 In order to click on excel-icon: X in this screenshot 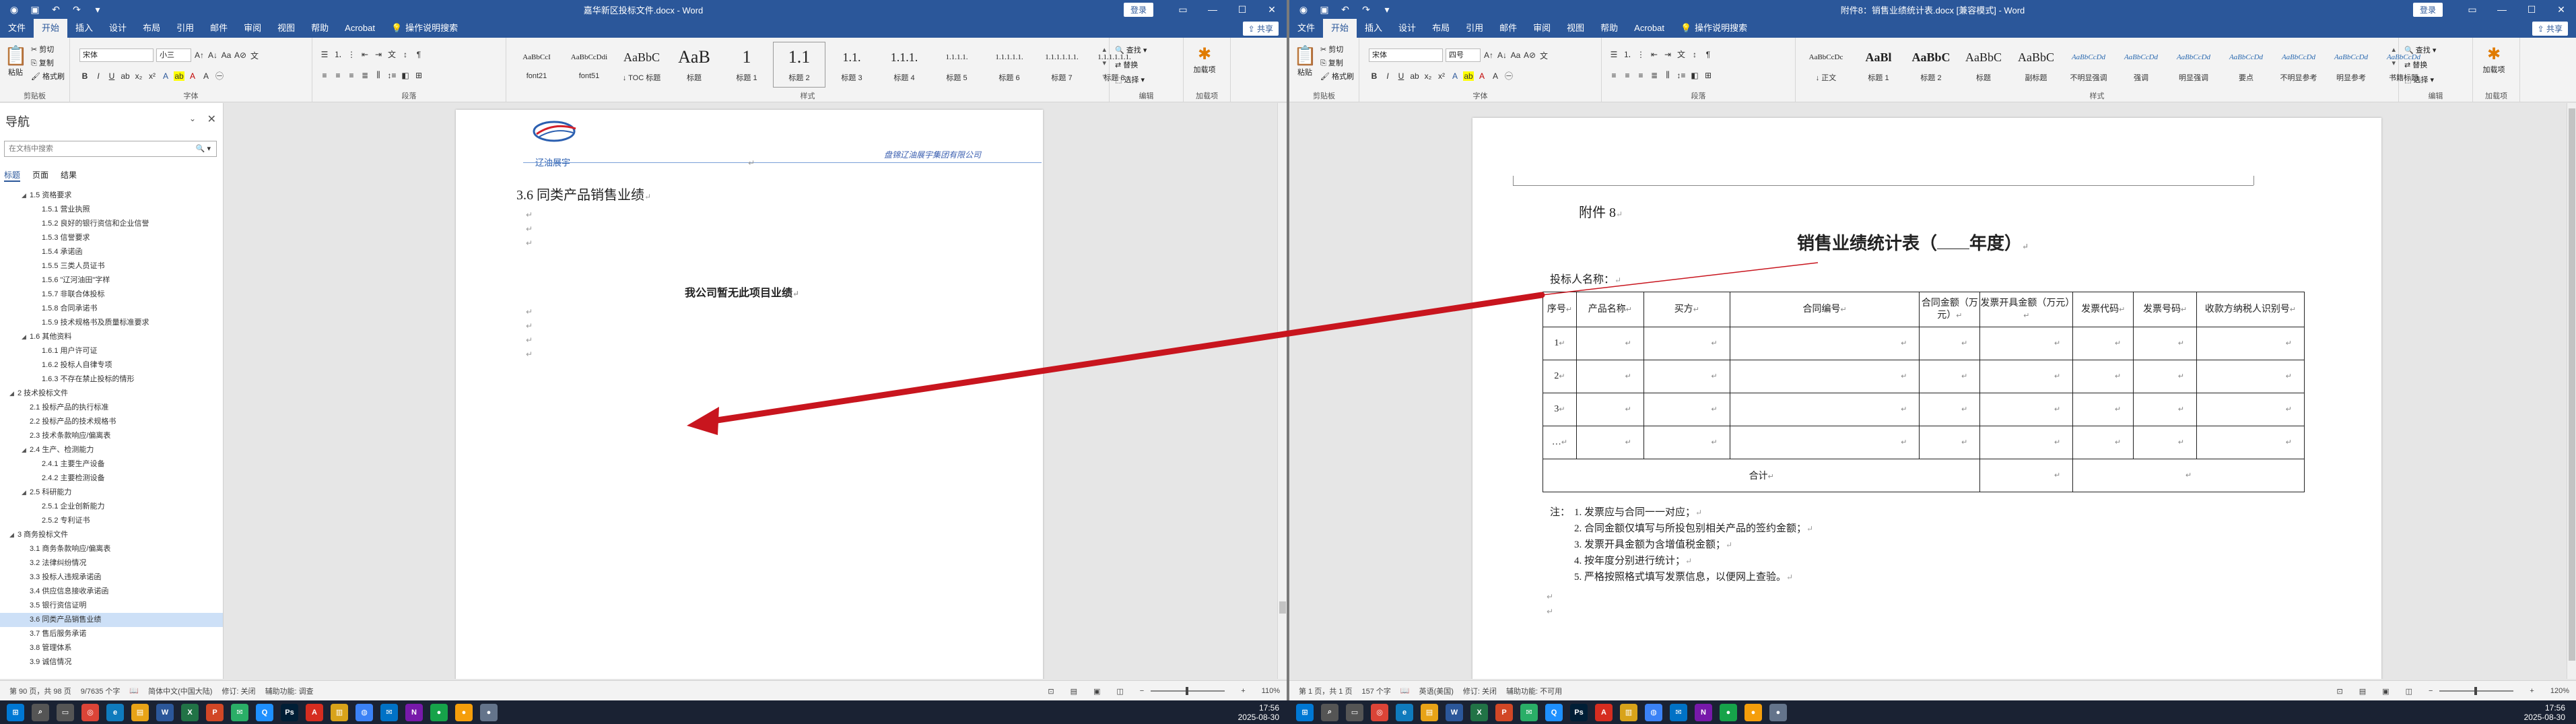, I will do `click(1479, 712)`.